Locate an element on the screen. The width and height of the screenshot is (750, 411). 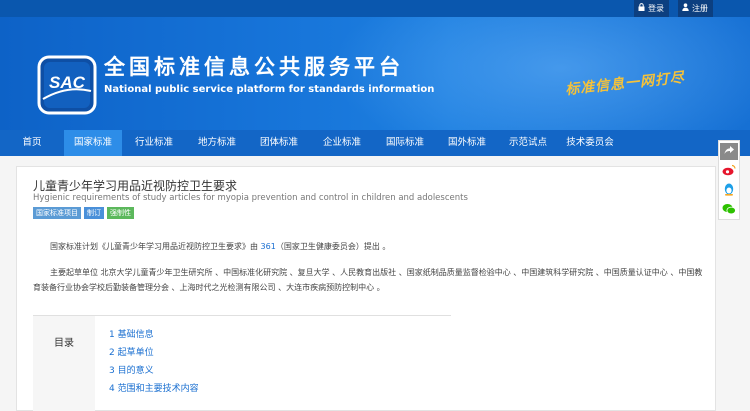
share-sidebar is located at coordinates (729, 180).